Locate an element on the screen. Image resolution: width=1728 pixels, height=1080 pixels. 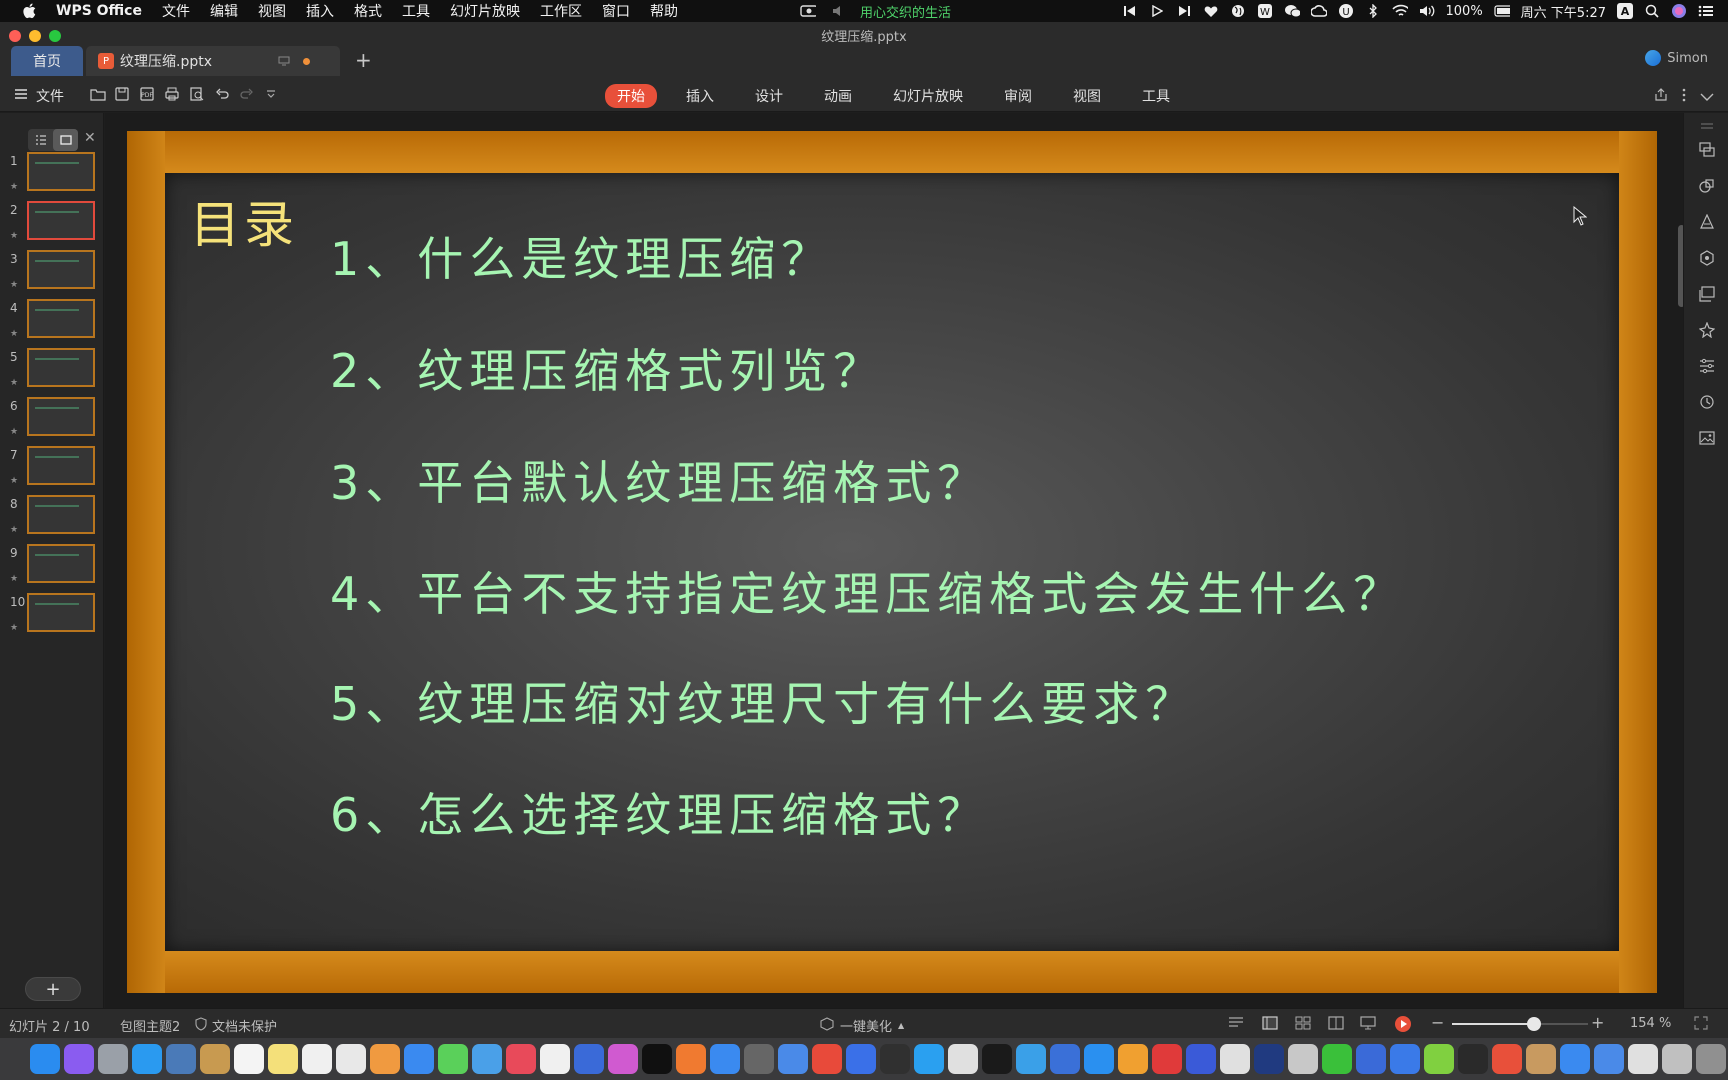
tab-design: 设计 is located at coordinates (769, 96).